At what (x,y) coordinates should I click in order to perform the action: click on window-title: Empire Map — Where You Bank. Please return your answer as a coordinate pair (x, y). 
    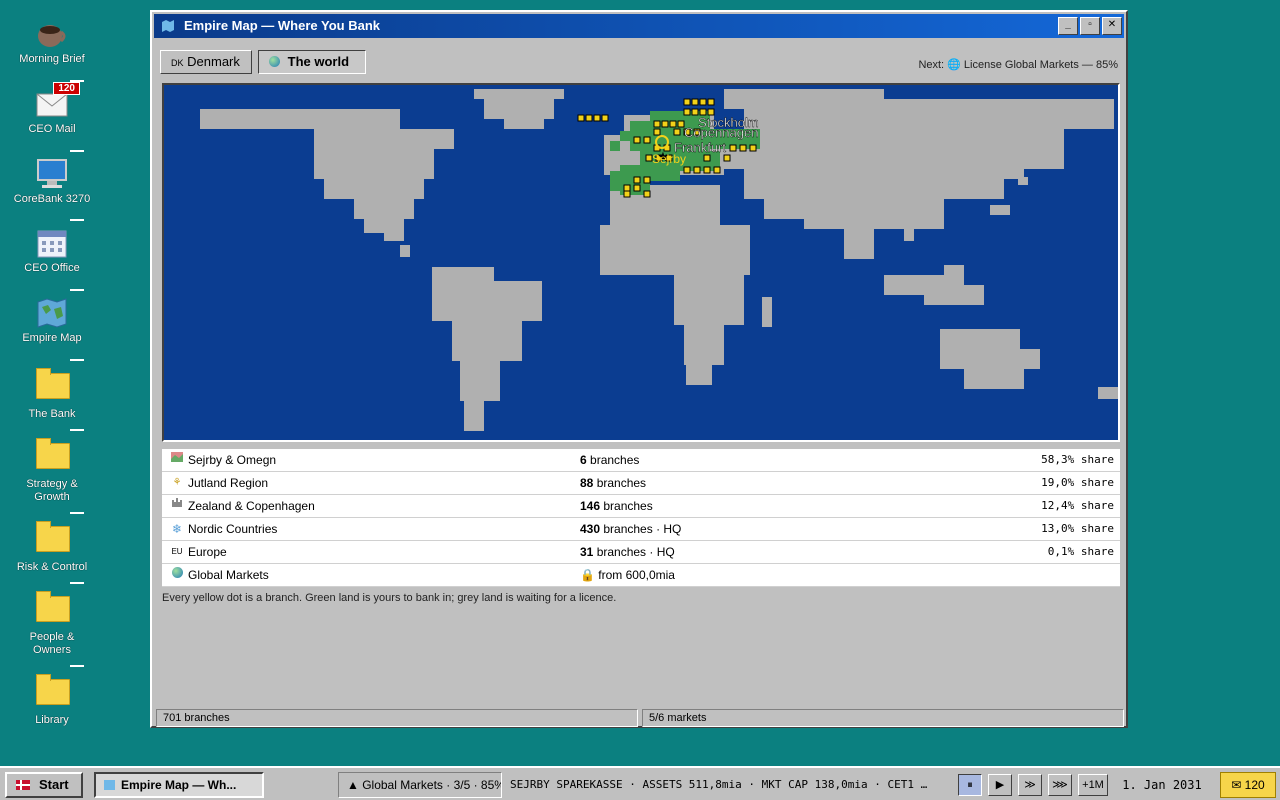
    Looking at the image, I should click on (282, 25).